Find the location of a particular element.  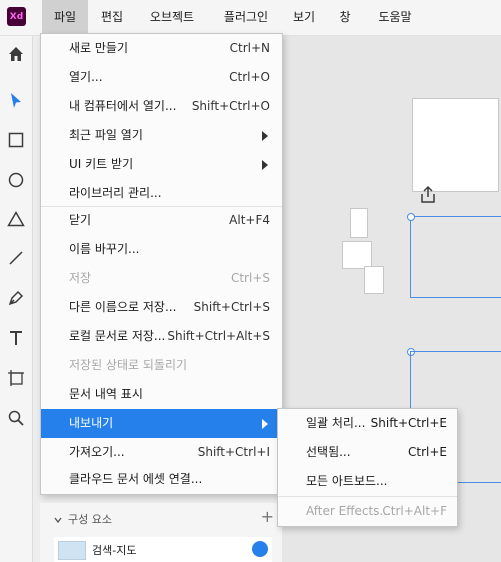

line-icon is located at coordinates (16, 258).